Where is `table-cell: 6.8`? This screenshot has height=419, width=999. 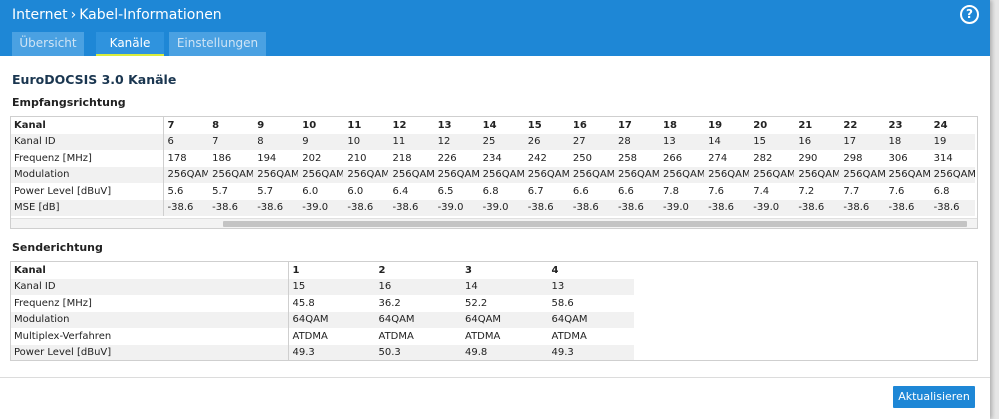 table-cell: 6.8 is located at coordinates (490, 191).